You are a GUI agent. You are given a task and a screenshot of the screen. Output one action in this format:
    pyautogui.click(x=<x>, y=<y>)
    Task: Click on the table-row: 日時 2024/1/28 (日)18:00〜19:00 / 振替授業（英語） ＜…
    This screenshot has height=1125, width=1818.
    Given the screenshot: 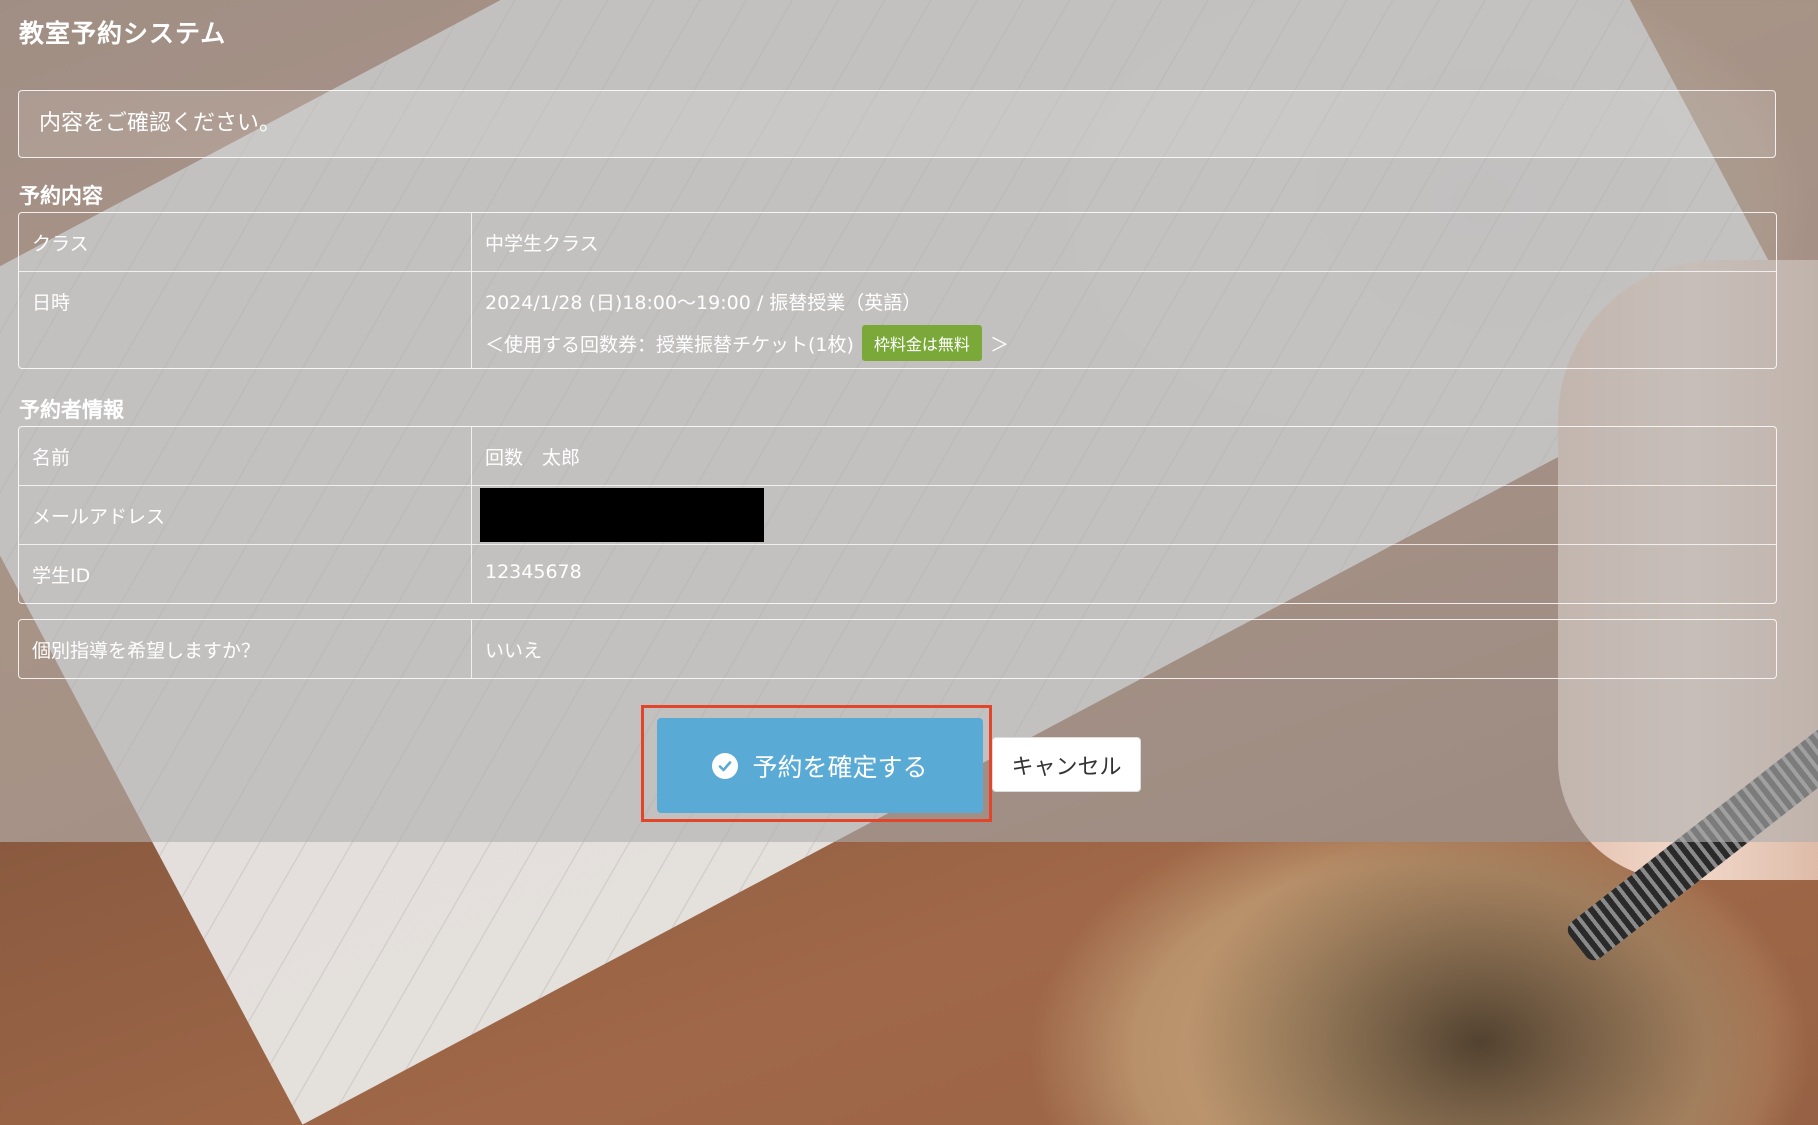 What is the action you would take?
    pyautogui.click(x=897, y=319)
    